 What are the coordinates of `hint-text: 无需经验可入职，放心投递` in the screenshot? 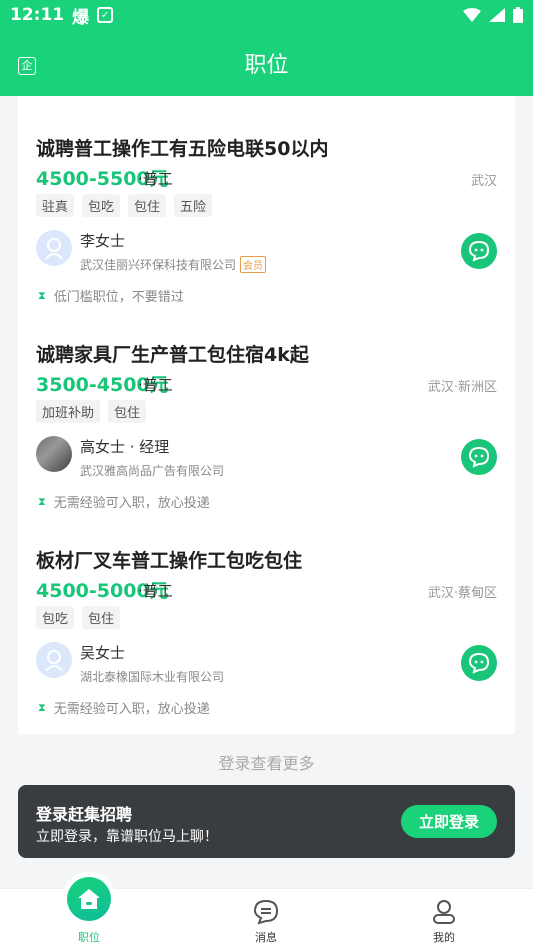 It's located at (131, 709).